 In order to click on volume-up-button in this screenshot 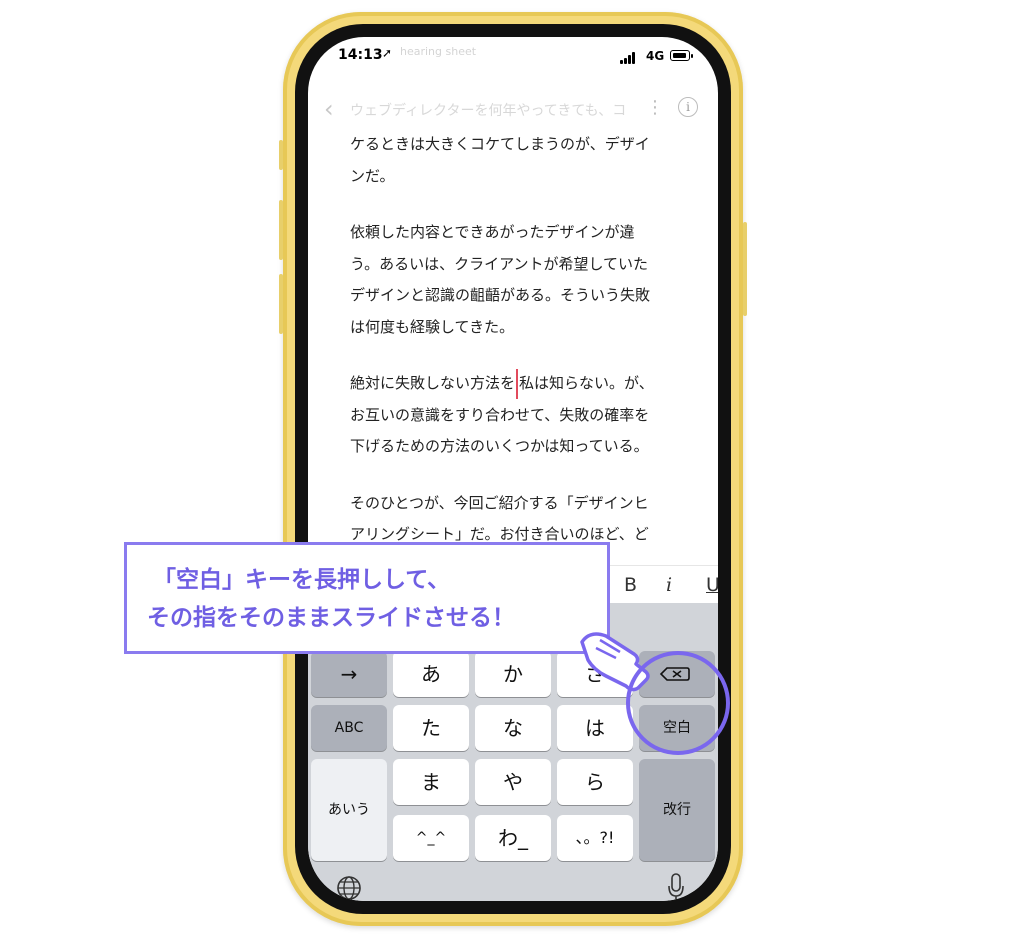, I will do `click(281, 230)`.